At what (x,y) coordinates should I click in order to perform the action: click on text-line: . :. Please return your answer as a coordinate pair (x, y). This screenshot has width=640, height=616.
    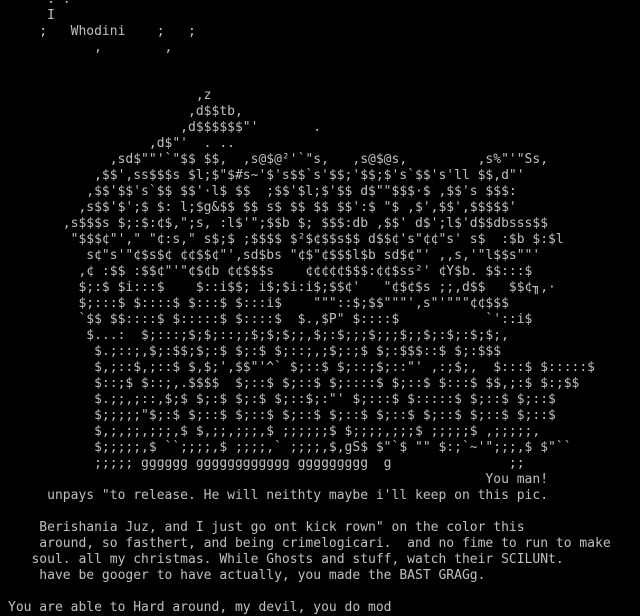
    Looking at the image, I should click on (309, 4).